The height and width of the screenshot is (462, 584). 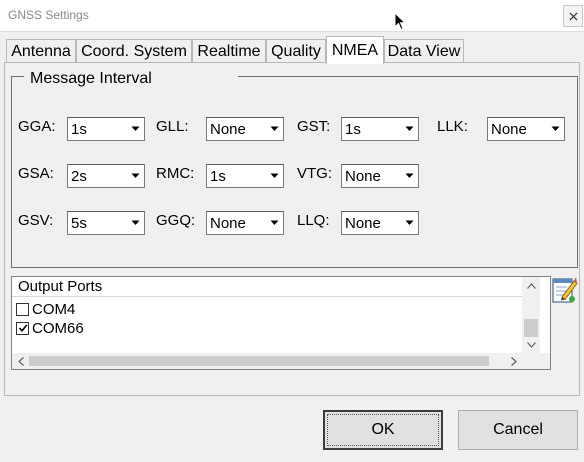 I want to click on gll-value: None, so click(x=228, y=129).